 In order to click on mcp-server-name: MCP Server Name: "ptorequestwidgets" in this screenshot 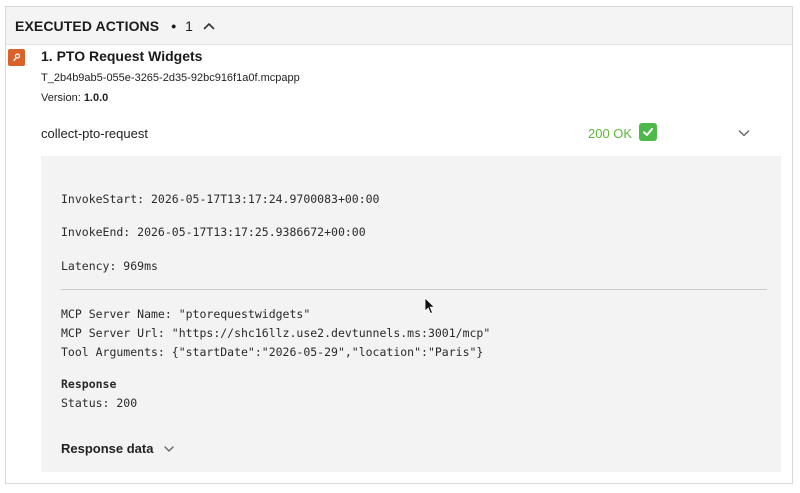, I will do `click(186, 314)`.